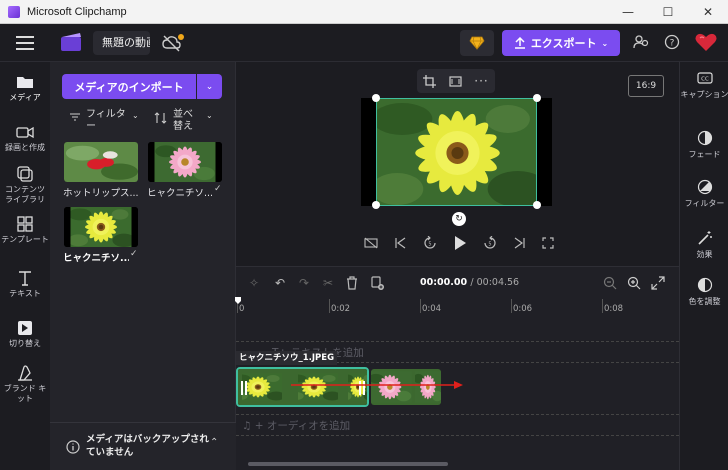 This screenshot has width=728, height=470. What do you see at coordinates (214, 442) in the screenshot?
I see `chevron-up-icon: ⌃` at bounding box center [214, 442].